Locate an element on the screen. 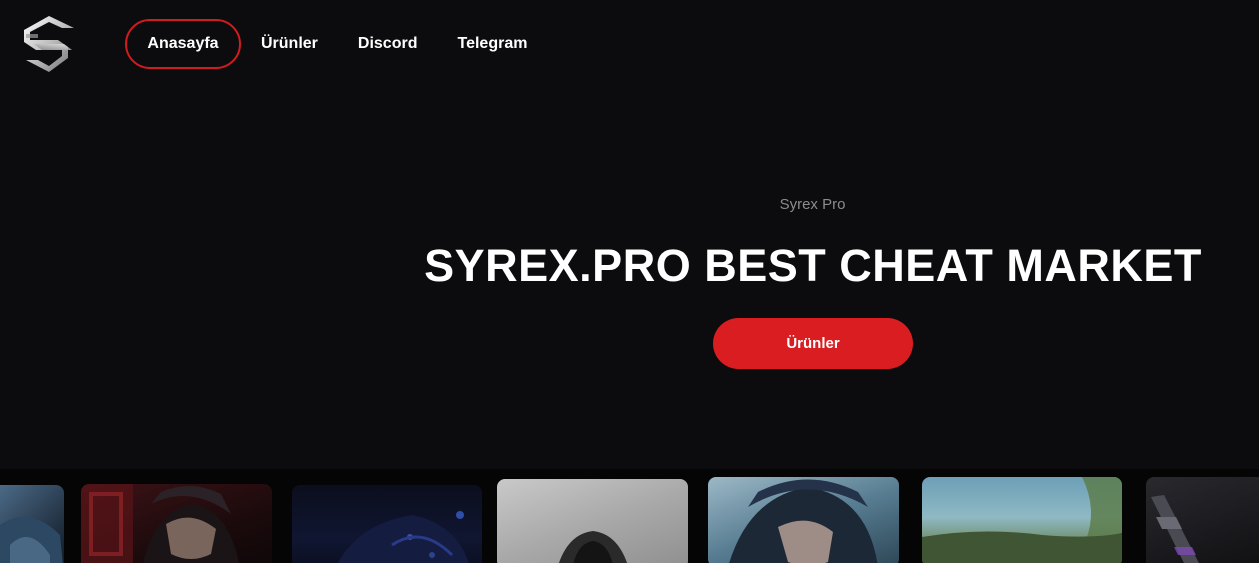 The image size is (1259, 563). hero-subtitle: Syrex Pro is located at coordinates (812, 204).